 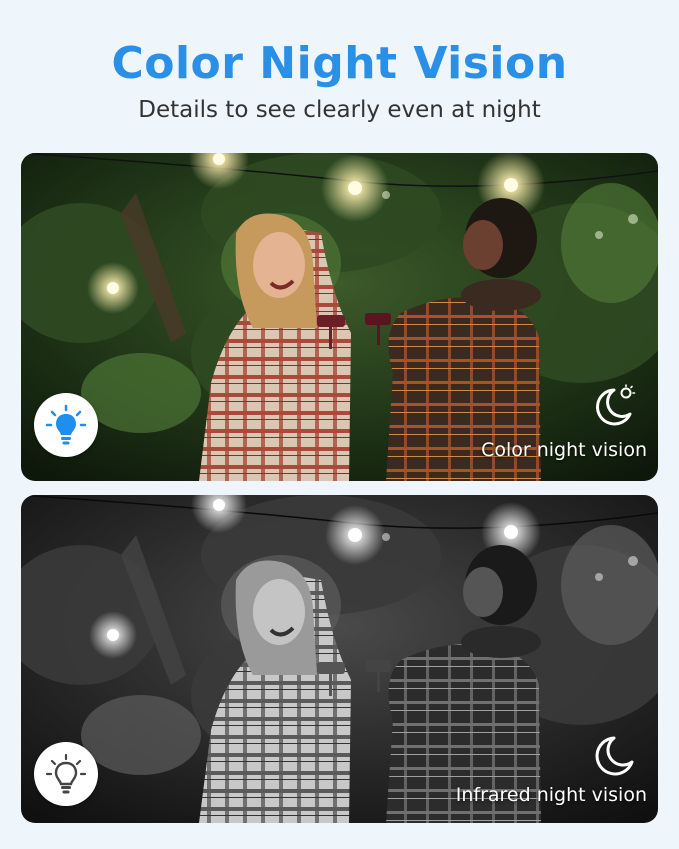 I want to click on infrared-night-vision-label: Infrared night vision, so click(x=551, y=795).